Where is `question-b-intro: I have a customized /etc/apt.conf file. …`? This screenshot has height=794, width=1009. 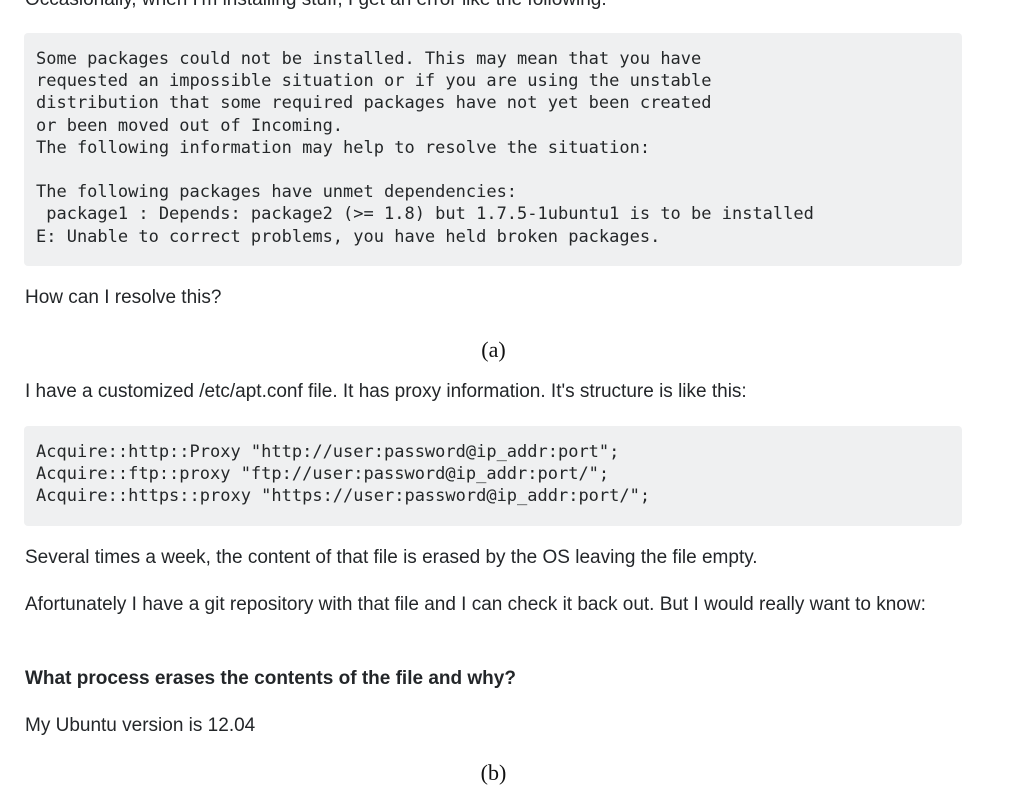 question-b-intro: I have a customized /etc/apt.conf file. … is located at coordinates (386, 391).